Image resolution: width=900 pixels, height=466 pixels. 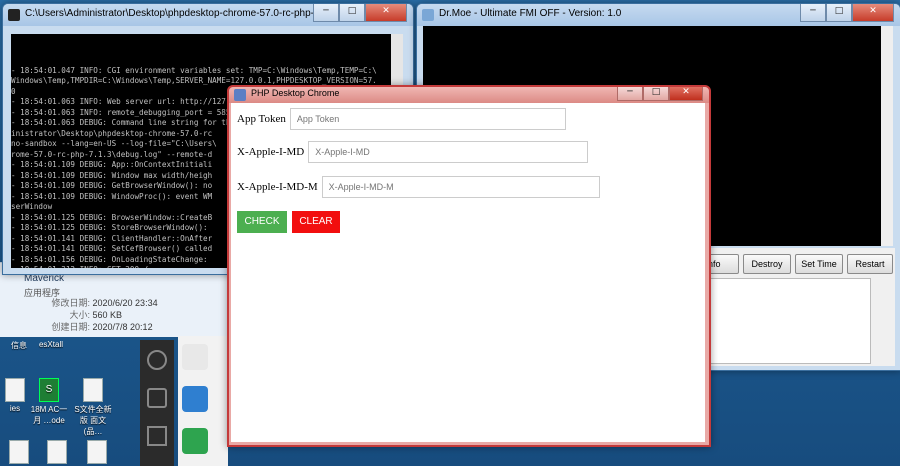 What do you see at coordinates (14, 15) in the screenshot?
I see `console-icon` at bounding box center [14, 15].